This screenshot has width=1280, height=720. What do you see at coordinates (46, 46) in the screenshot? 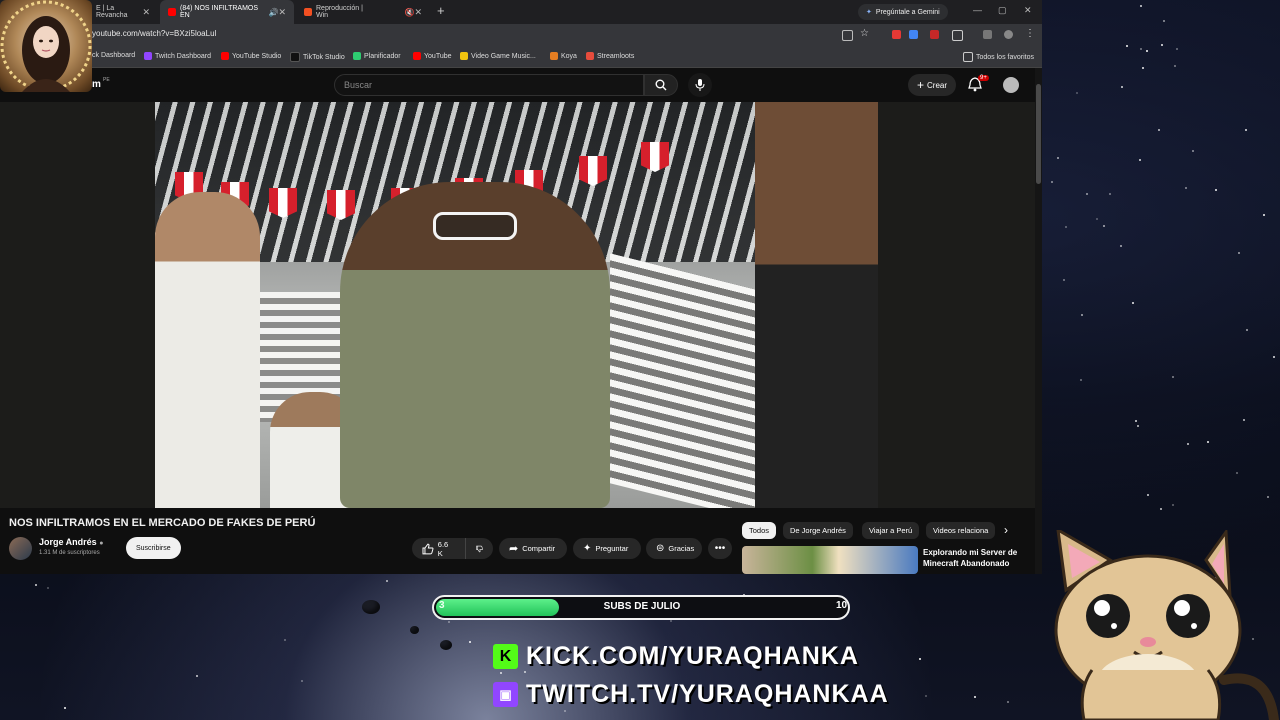
I see `streamer-avatar` at bounding box center [46, 46].